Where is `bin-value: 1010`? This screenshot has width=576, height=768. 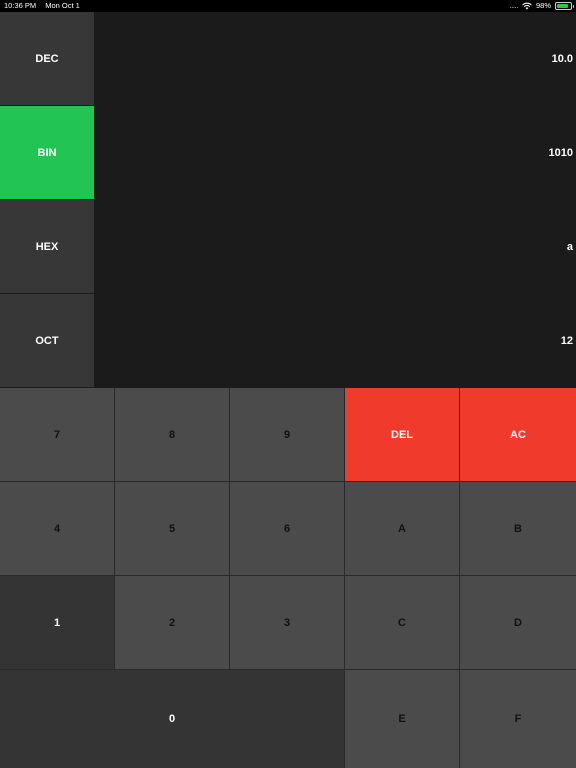
bin-value: 1010 is located at coordinates (560, 152).